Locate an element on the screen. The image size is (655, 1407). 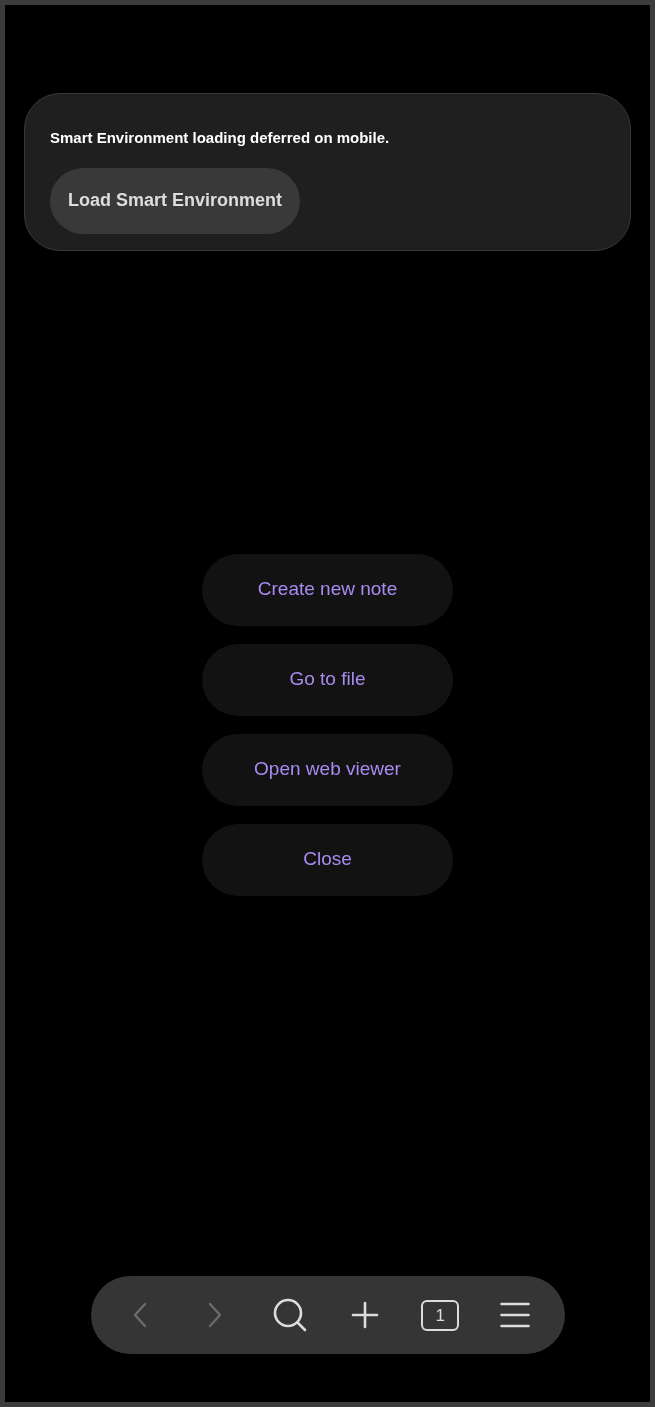
chevron-left-icon is located at coordinates (139, 1315).